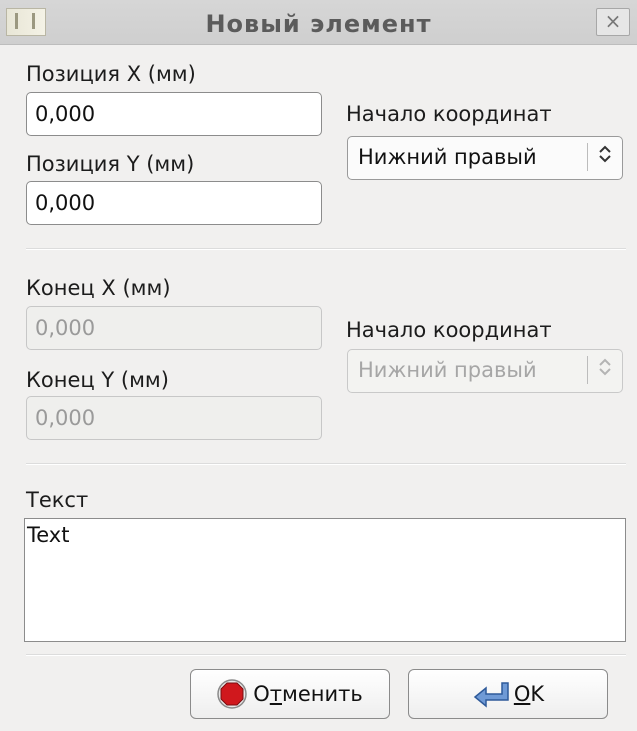  I want to click on position-x-input: 0,000, so click(174, 114).